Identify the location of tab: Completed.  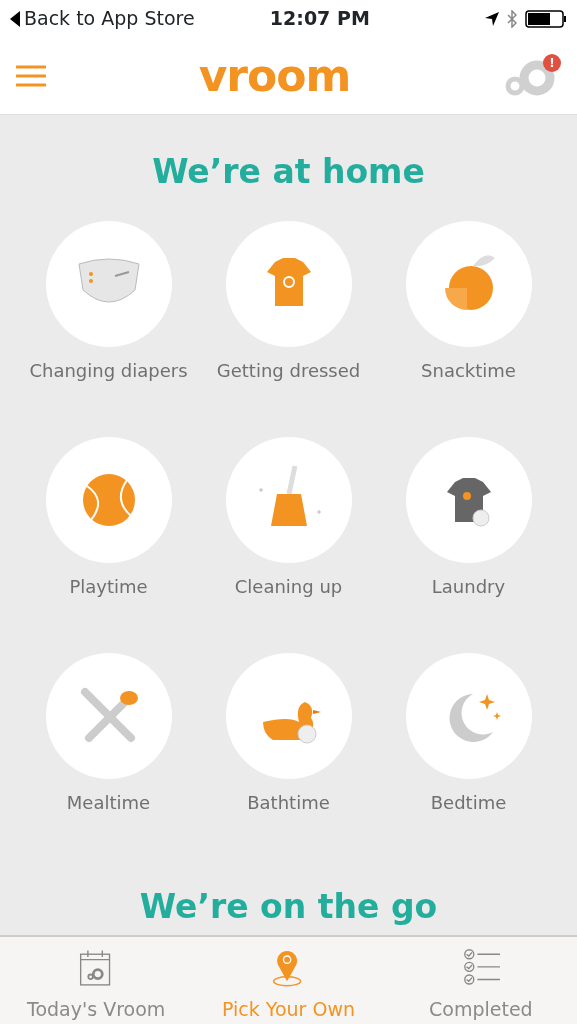
(480, 980).